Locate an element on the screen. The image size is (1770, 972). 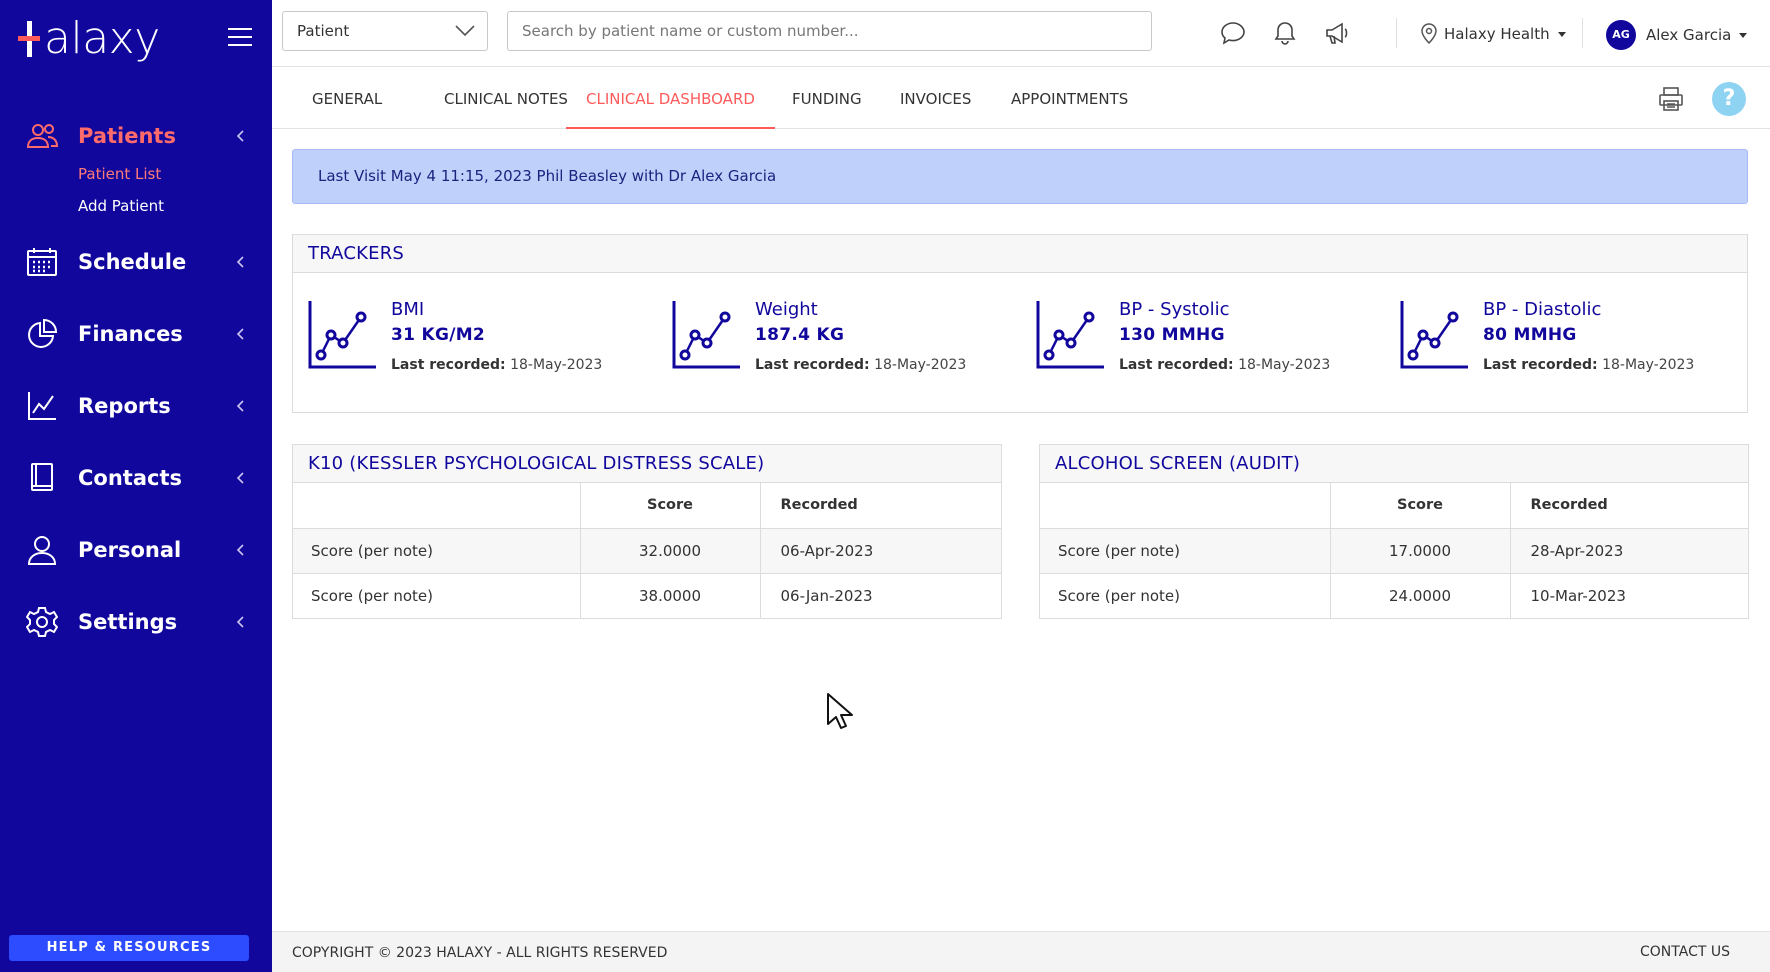
tab-funding: FUNDING is located at coordinates (827, 98).